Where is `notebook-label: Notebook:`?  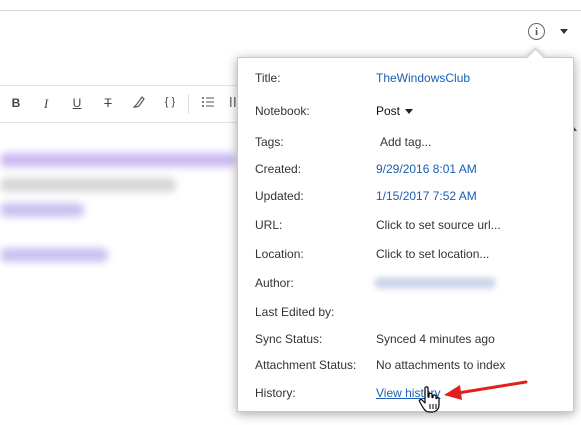
notebook-label: Notebook: is located at coordinates (282, 111).